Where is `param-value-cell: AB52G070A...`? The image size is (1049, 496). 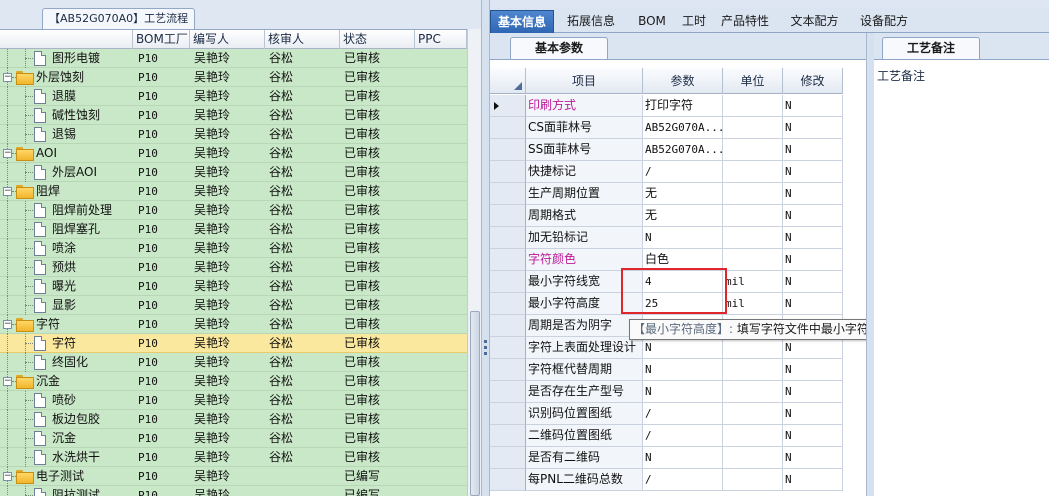
param-value-cell: AB52G070A... is located at coordinates (683, 150).